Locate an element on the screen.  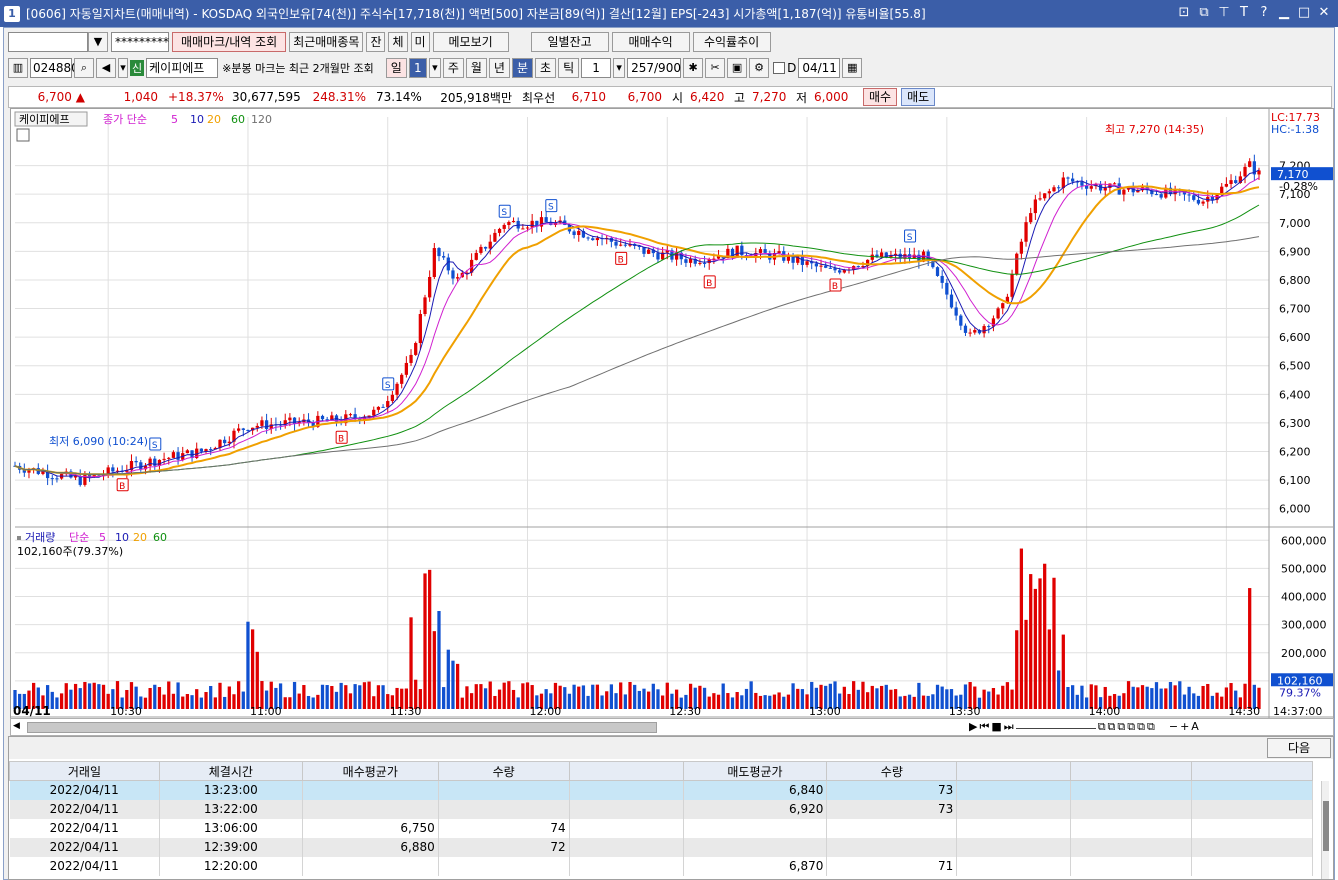
zoom-slider is located at coordinates (1055, 724).